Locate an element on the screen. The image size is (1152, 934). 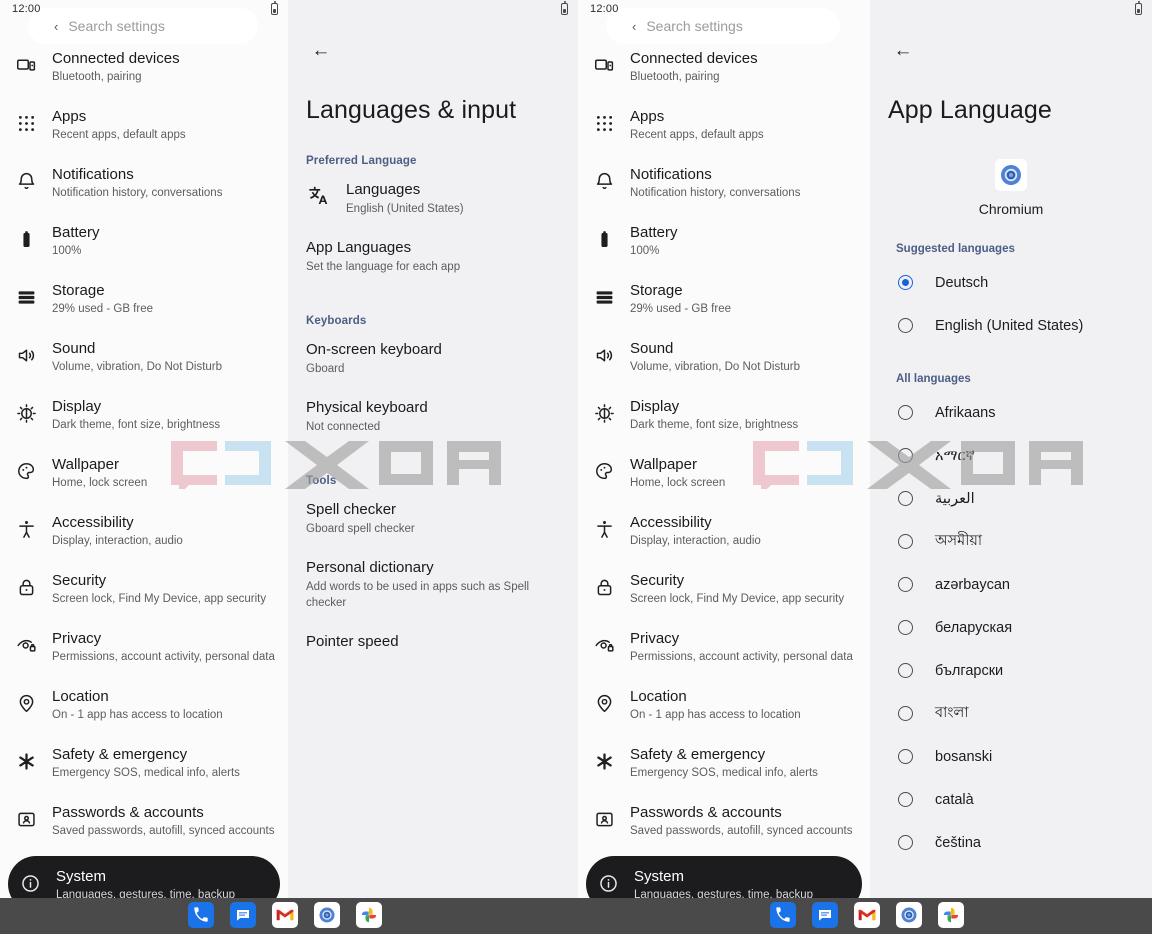
storage-icon is located at coordinates (604, 293).